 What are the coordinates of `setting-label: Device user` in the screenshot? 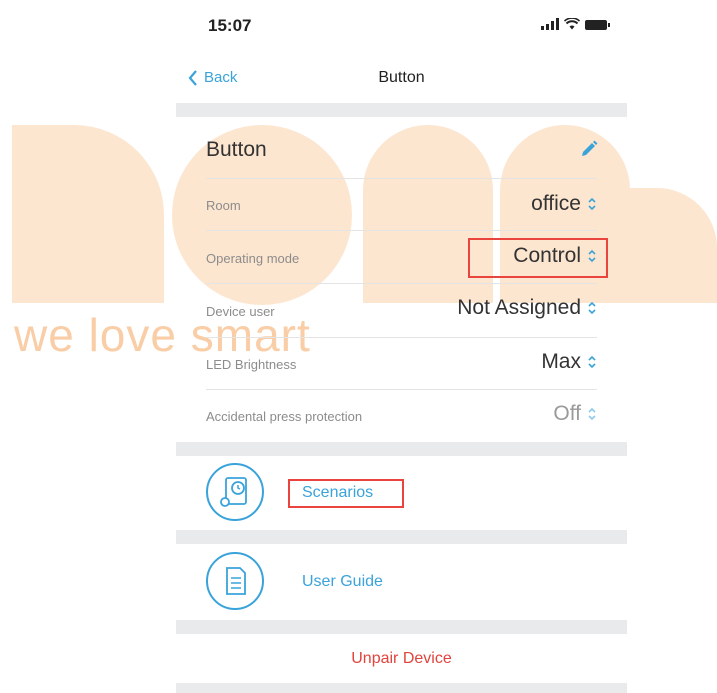 It's located at (240, 311).